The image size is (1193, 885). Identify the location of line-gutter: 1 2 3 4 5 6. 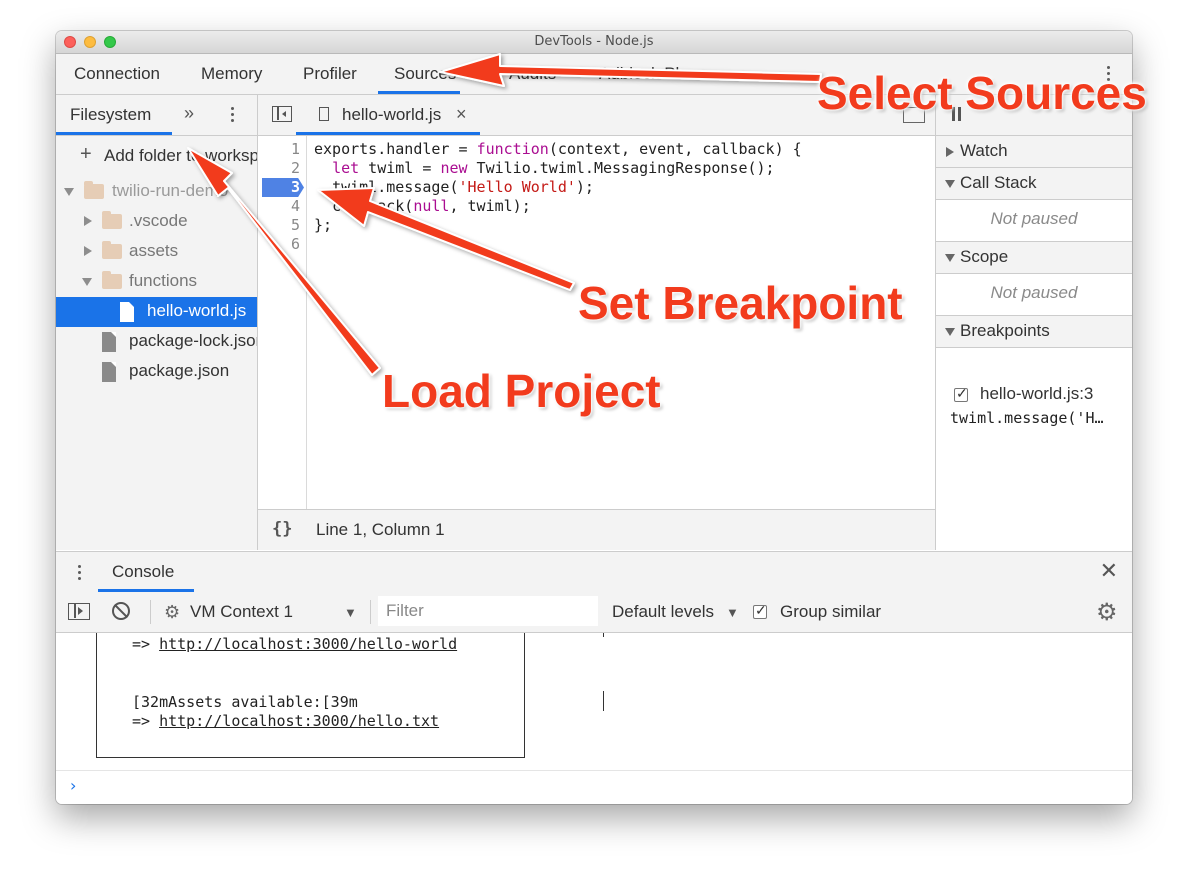
(282, 322).